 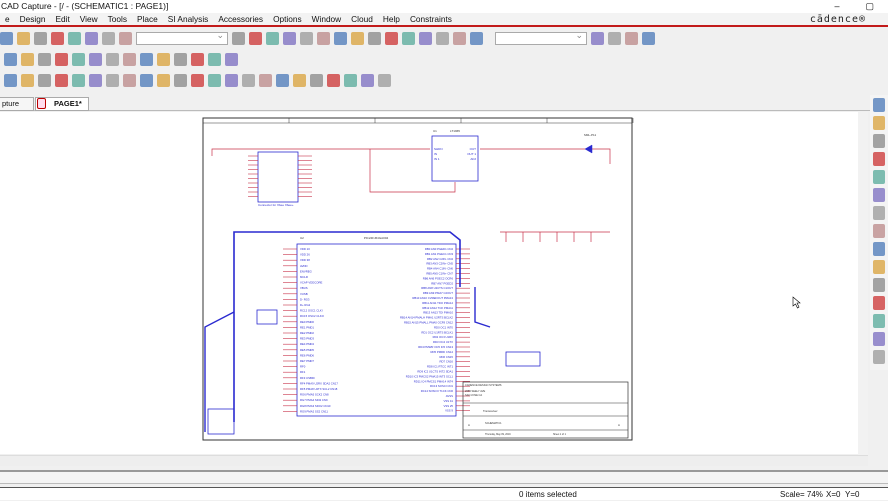 What do you see at coordinates (182, 37) in the screenshot?
I see `part-search-combo` at bounding box center [182, 37].